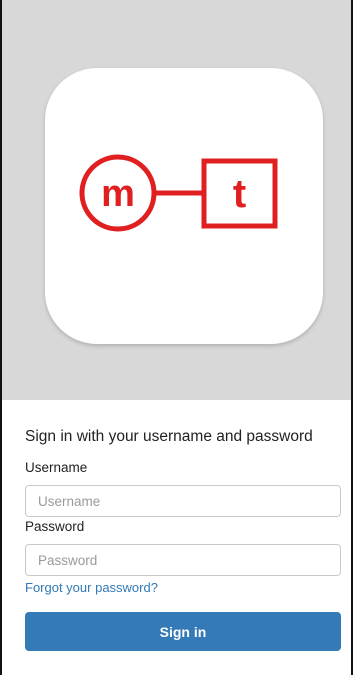  What do you see at coordinates (91, 588) in the screenshot?
I see `forgot-password-link: Forgot your password?` at bounding box center [91, 588].